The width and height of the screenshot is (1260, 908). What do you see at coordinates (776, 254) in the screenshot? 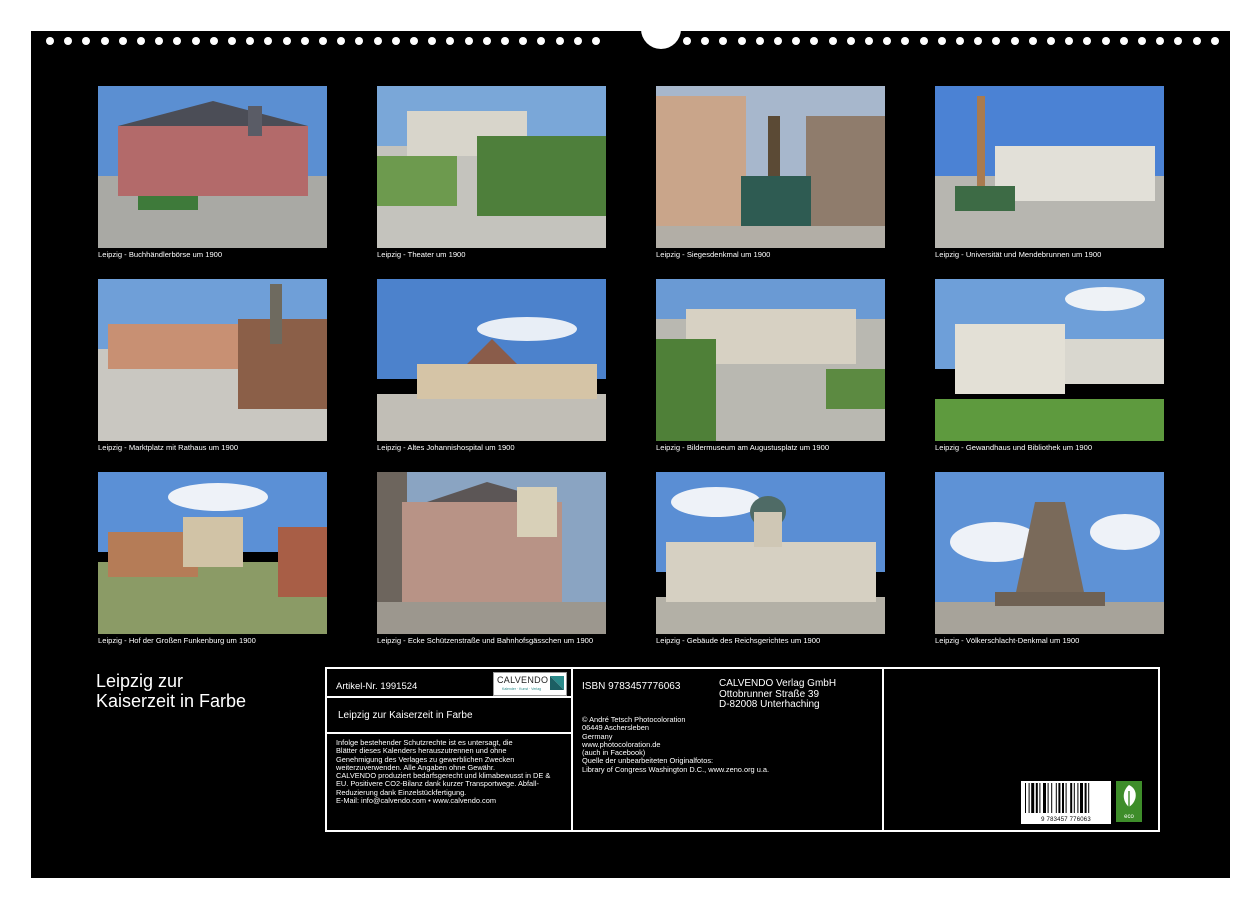
I see `caption: Leipzig - Siegesdenkmal um 1900` at bounding box center [776, 254].